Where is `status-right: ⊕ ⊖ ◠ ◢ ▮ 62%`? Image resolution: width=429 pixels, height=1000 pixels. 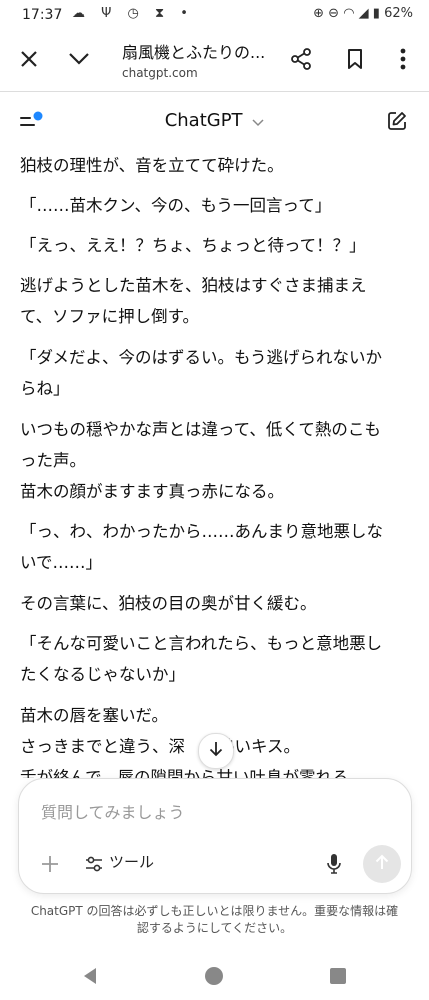 status-right: ⊕ ⊖ ◠ ◢ ▮ 62% is located at coordinates (363, 13).